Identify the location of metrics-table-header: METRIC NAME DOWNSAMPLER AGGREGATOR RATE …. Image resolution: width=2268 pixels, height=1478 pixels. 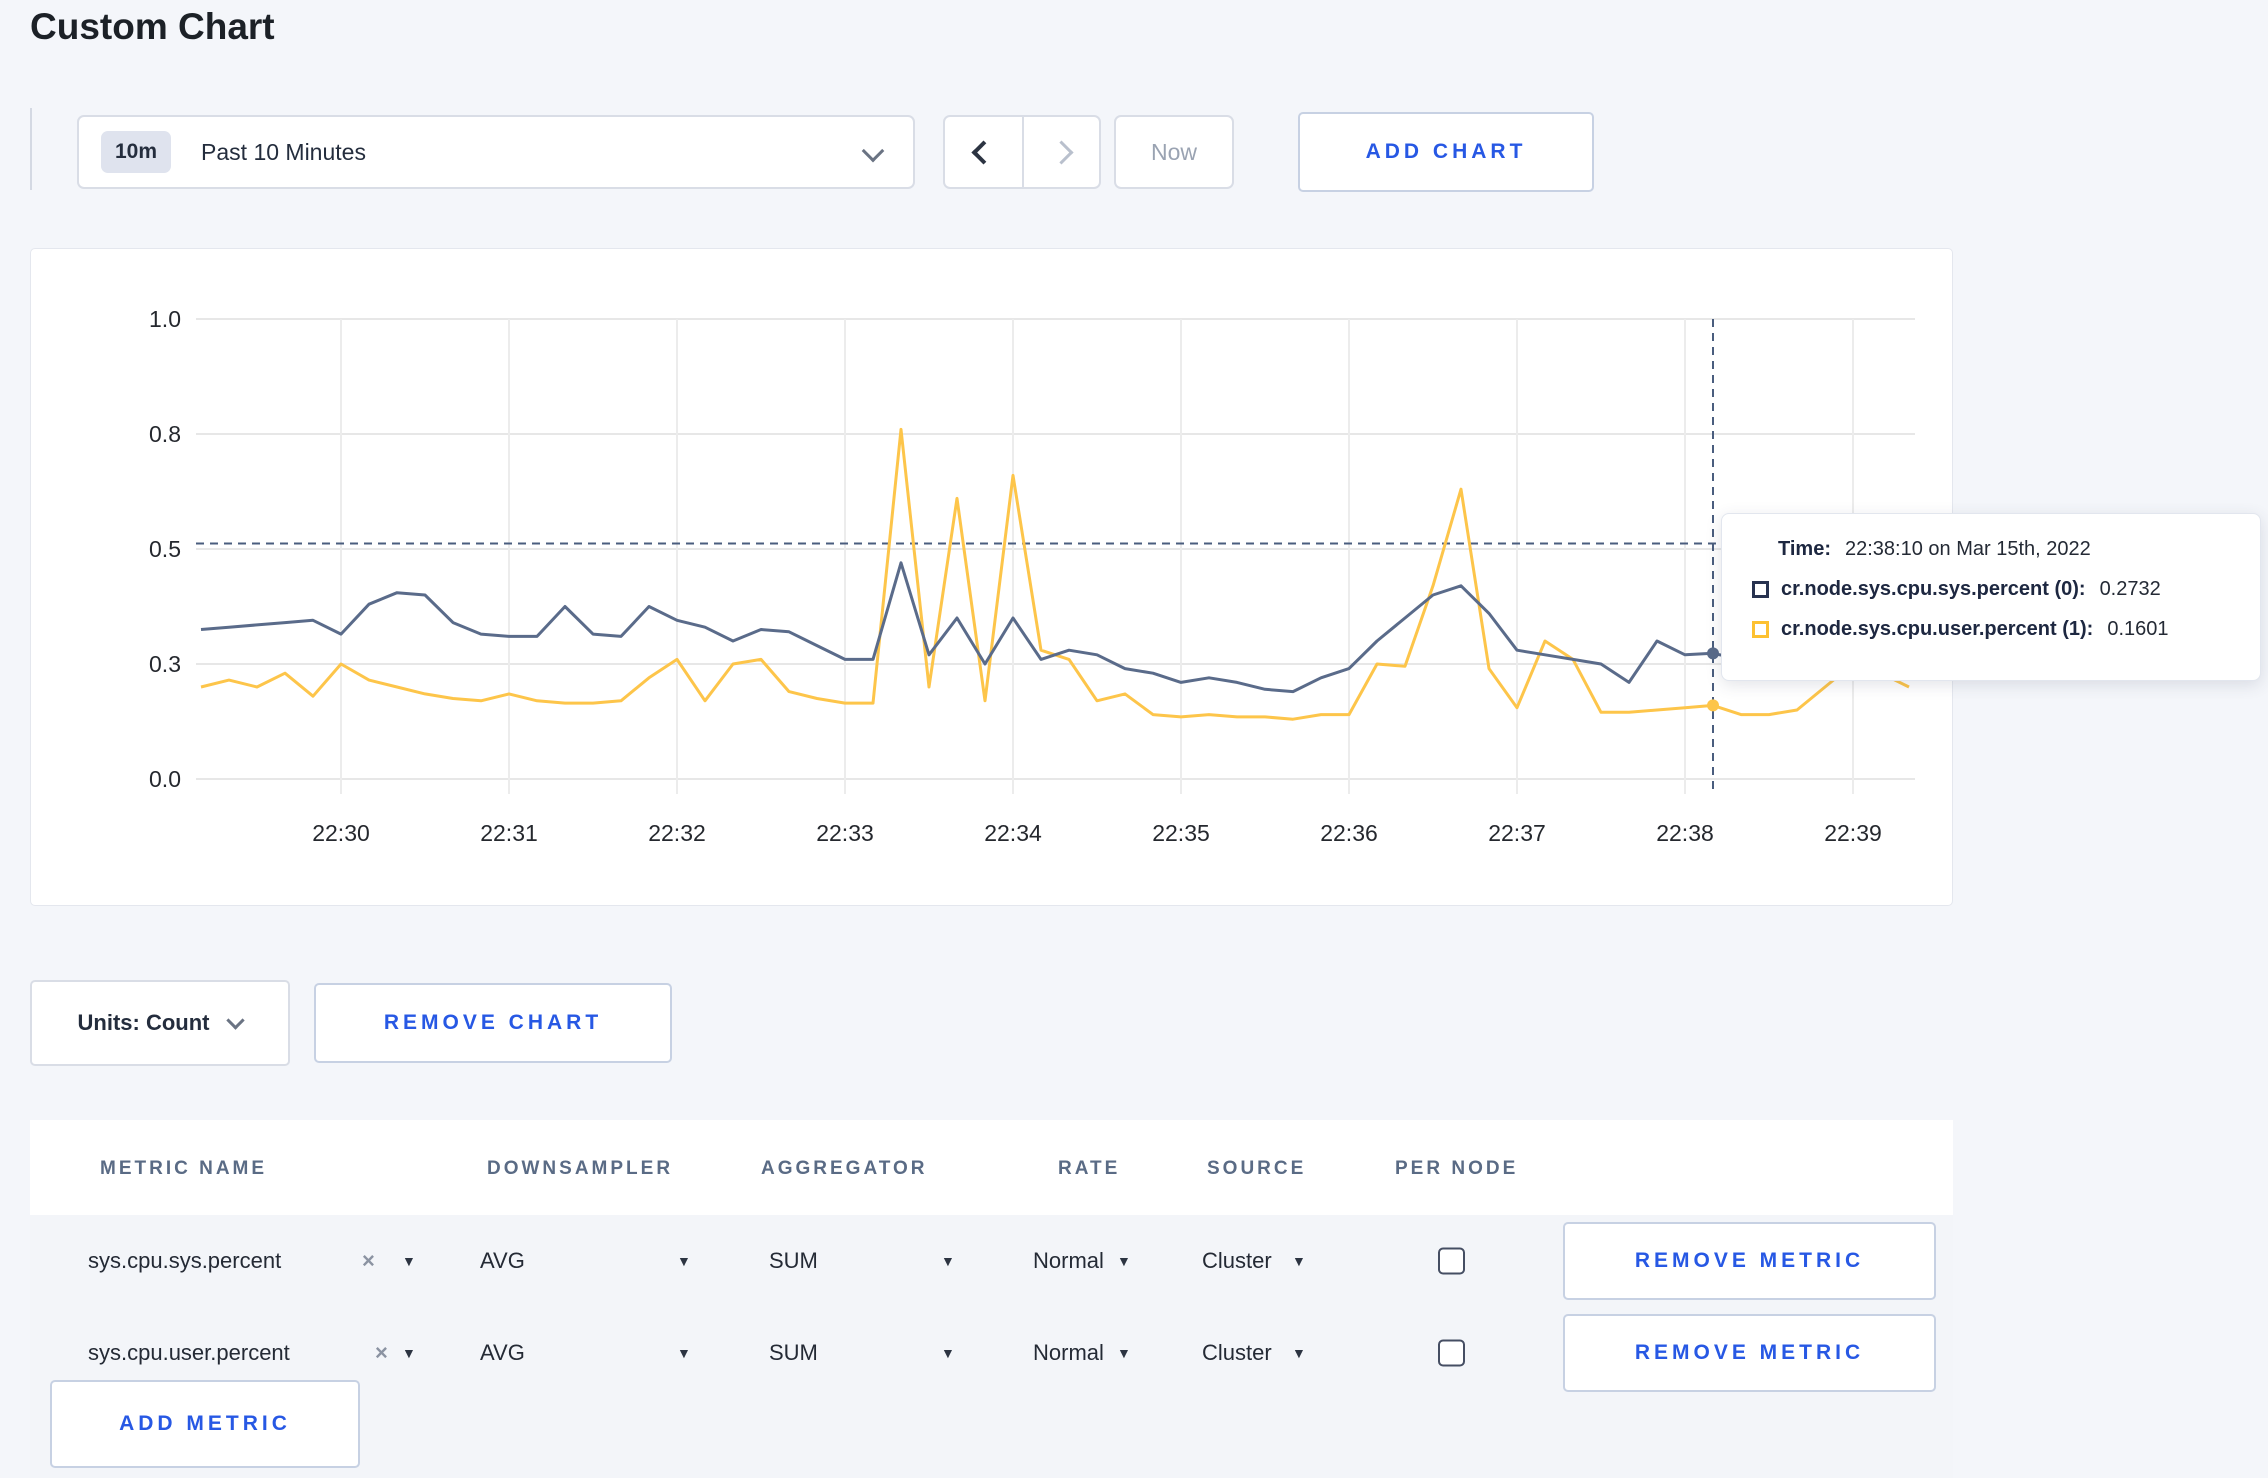
(991, 1167).